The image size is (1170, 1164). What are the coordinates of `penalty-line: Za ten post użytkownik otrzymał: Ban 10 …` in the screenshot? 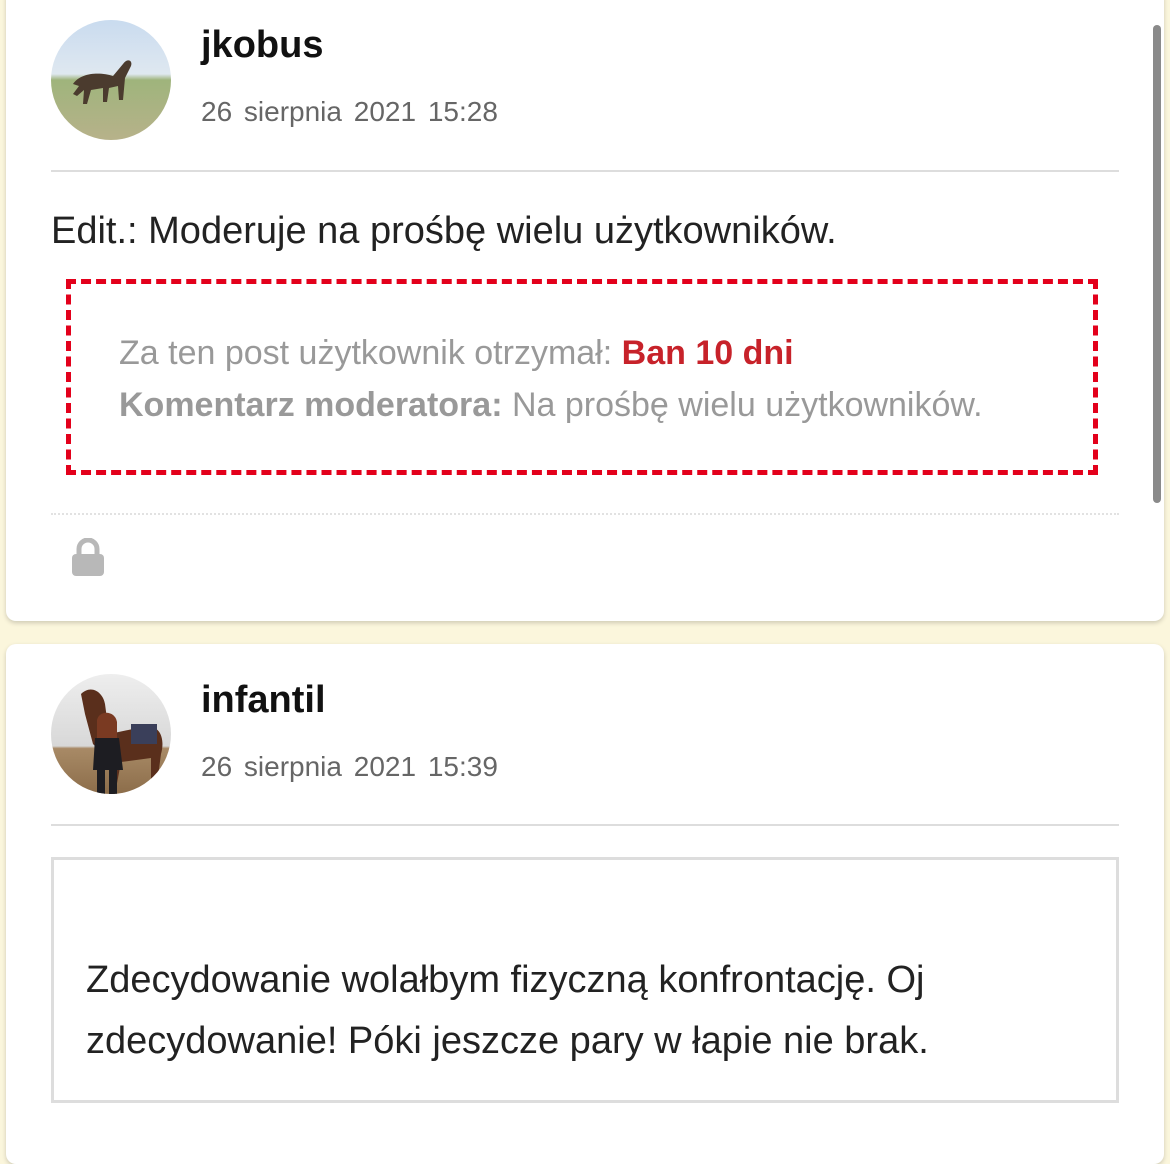 It's located at (456, 353).